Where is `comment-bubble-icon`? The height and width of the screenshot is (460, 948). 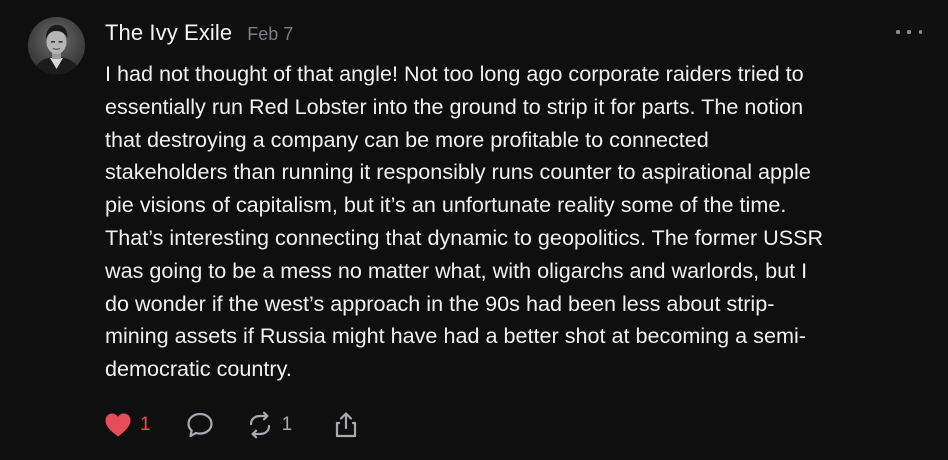
comment-bubble-icon is located at coordinates (199, 425).